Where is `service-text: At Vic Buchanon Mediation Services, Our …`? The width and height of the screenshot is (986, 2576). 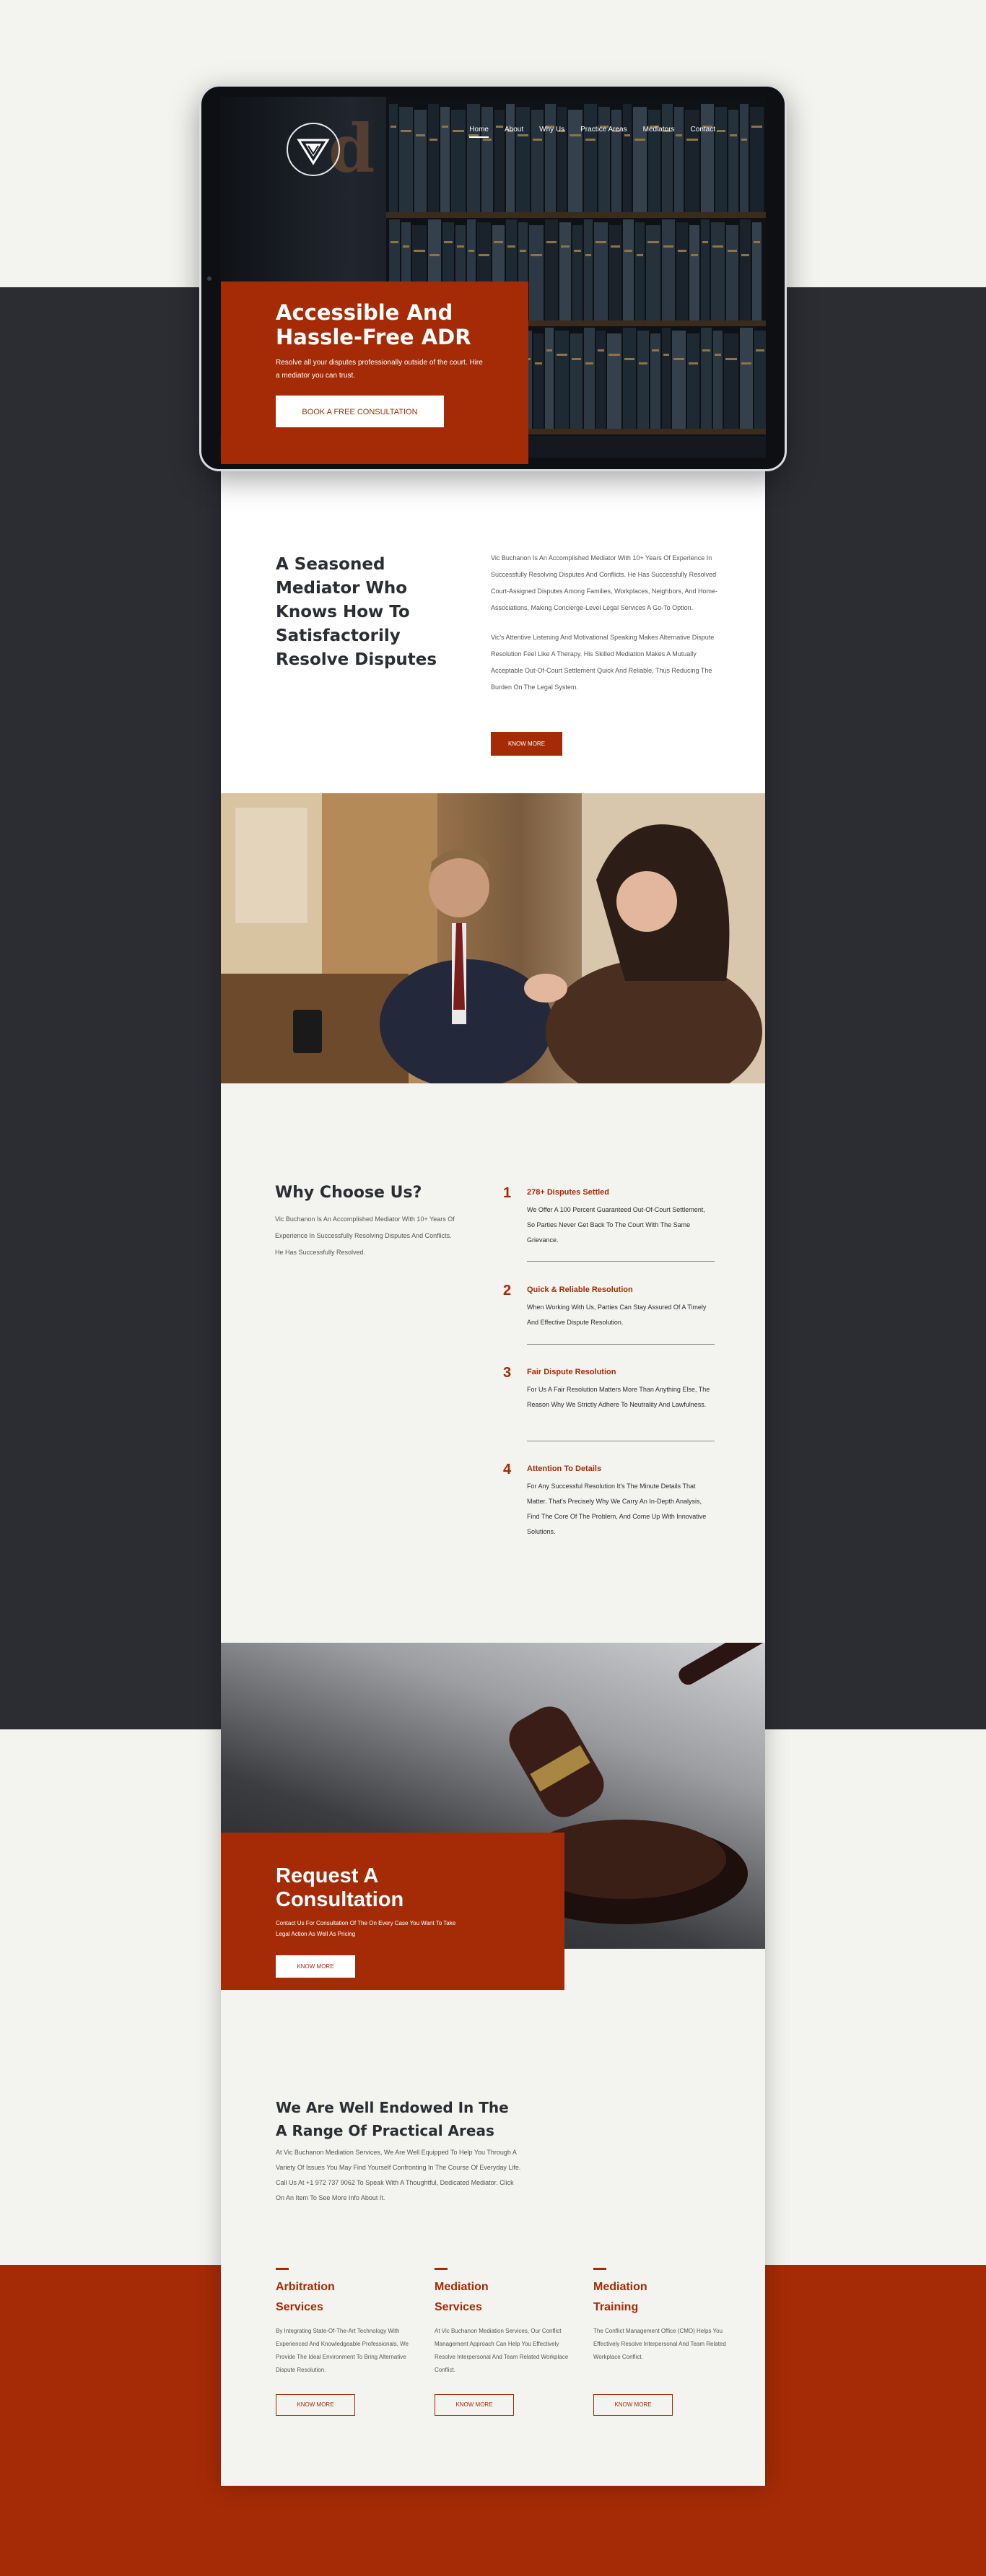 service-text: At Vic Buchanon Mediation Services, Our … is located at coordinates (502, 2350).